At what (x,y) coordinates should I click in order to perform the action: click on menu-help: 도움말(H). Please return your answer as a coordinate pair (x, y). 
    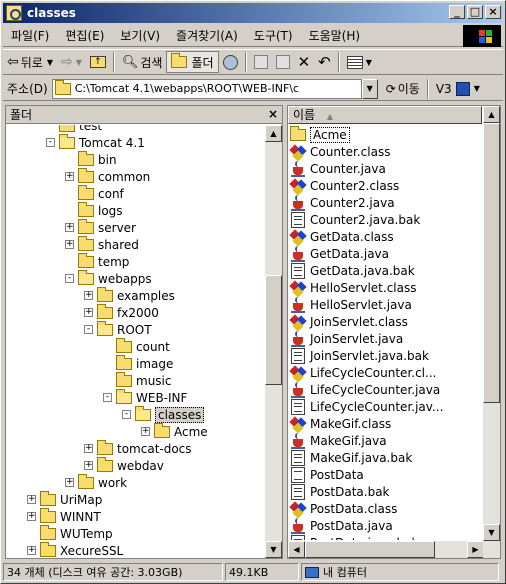
    Looking at the image, I should click on (335, 35).